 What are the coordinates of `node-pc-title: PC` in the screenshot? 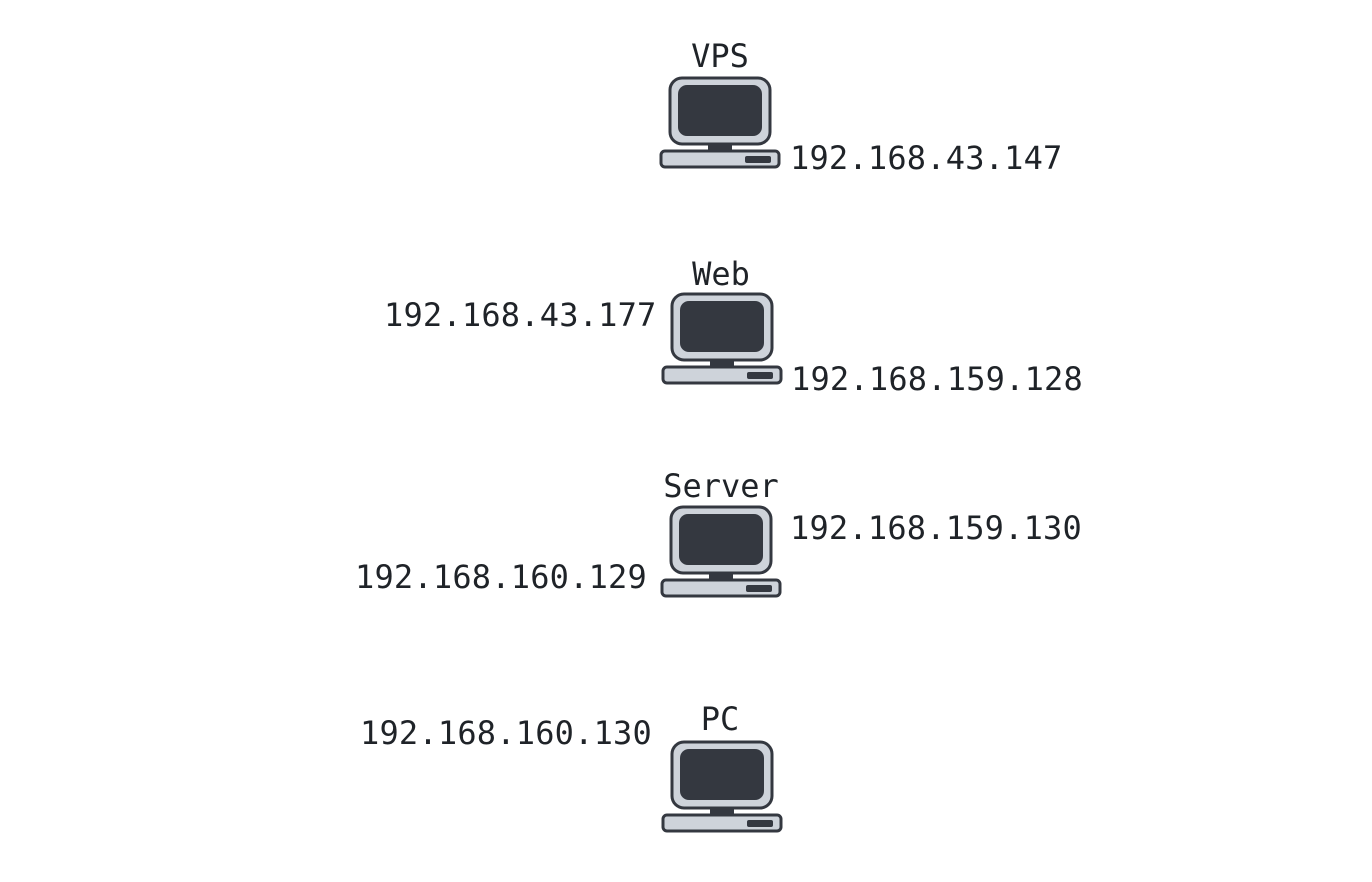 It's located at (720, 719).